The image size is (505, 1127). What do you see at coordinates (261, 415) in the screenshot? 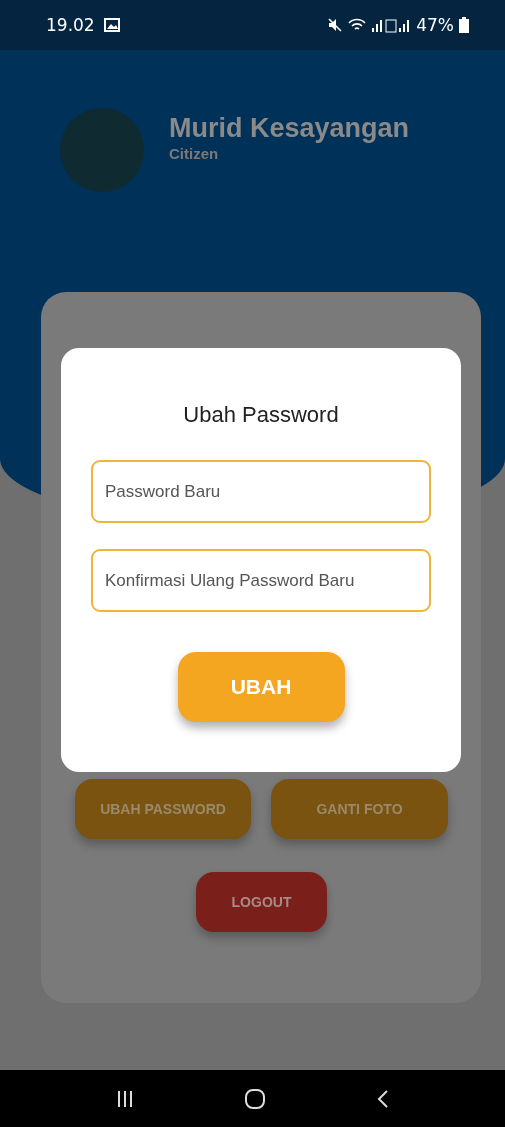
I see `dialog-title: Ubah Password` at bounding box center [261, 415].